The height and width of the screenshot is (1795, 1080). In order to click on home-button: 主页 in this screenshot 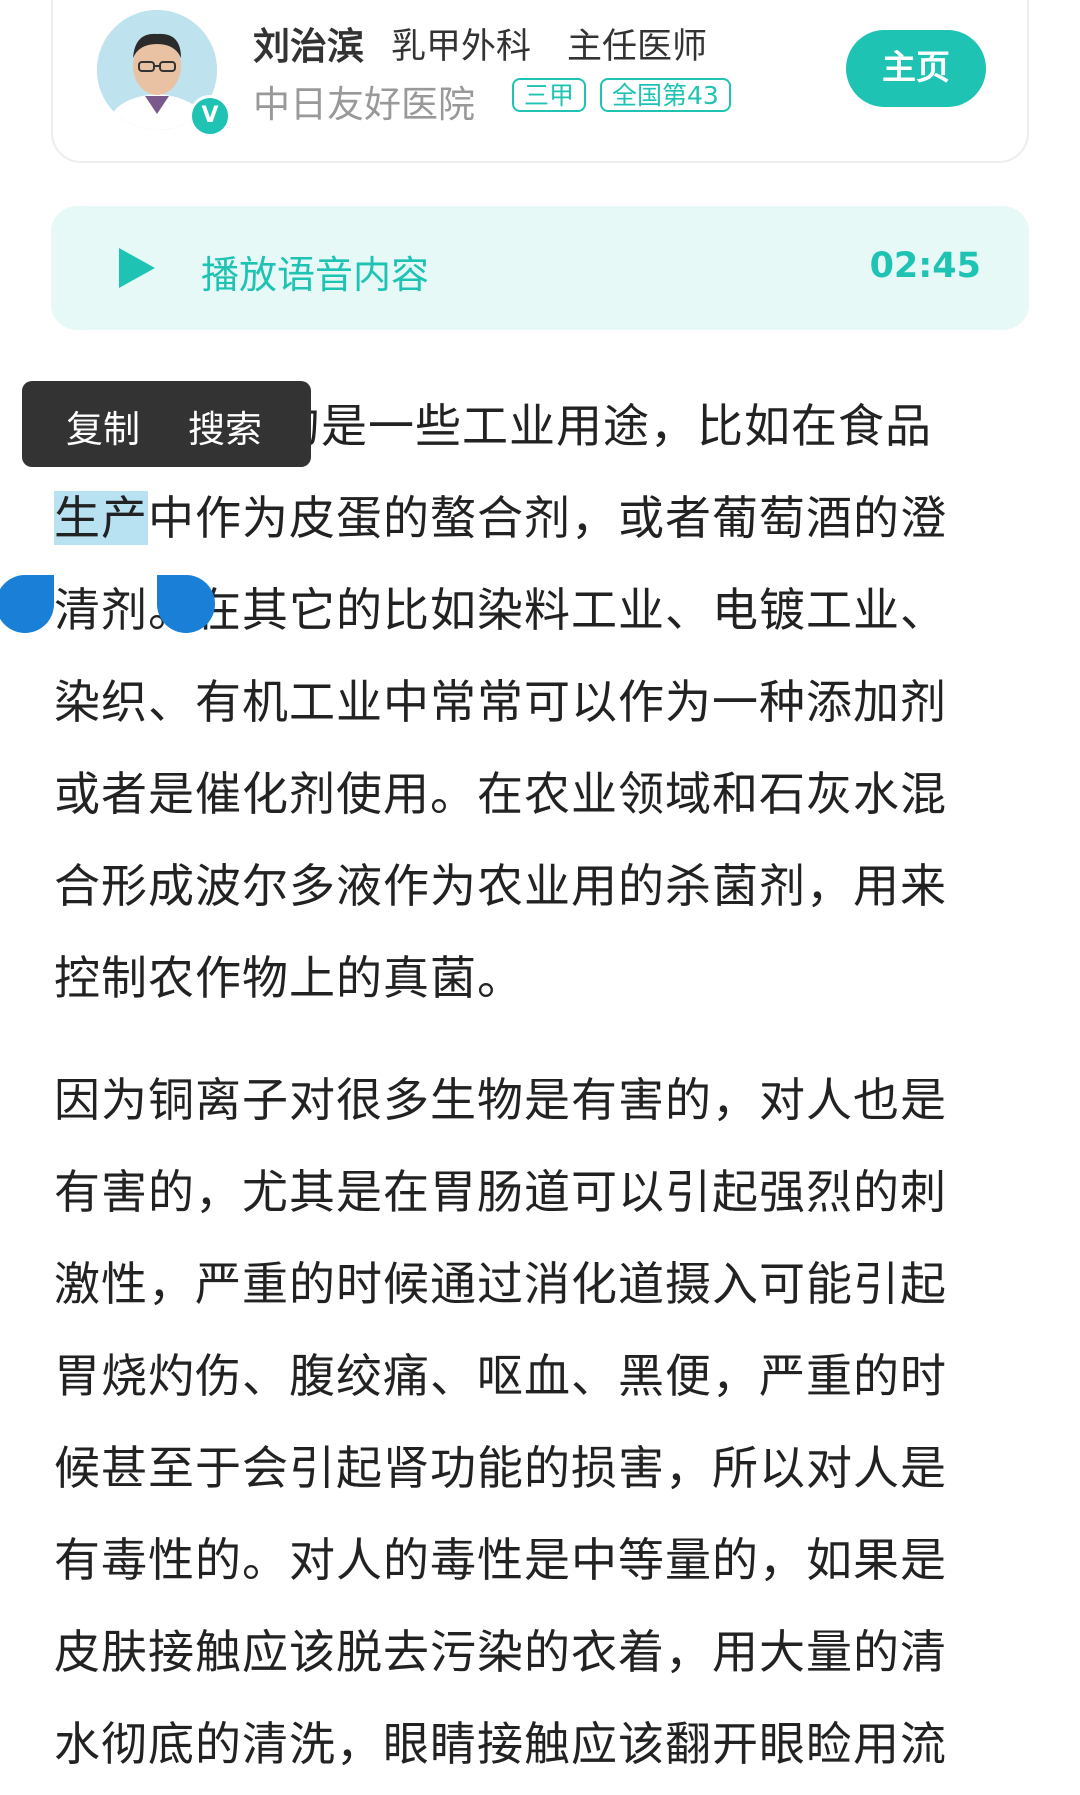, I will do `click(916, 68)`.